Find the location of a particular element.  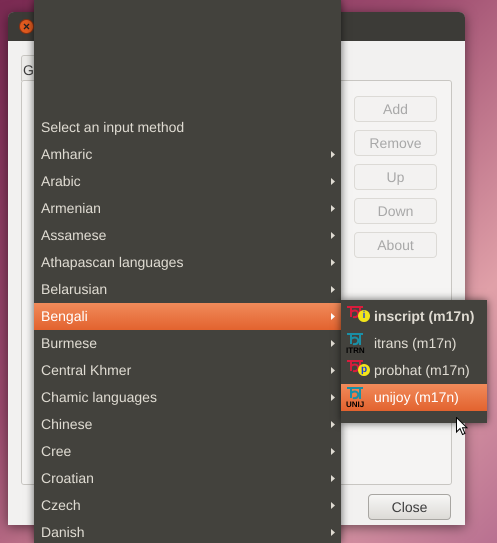

menu-item: Assamese is located at coordinates (187, 235).